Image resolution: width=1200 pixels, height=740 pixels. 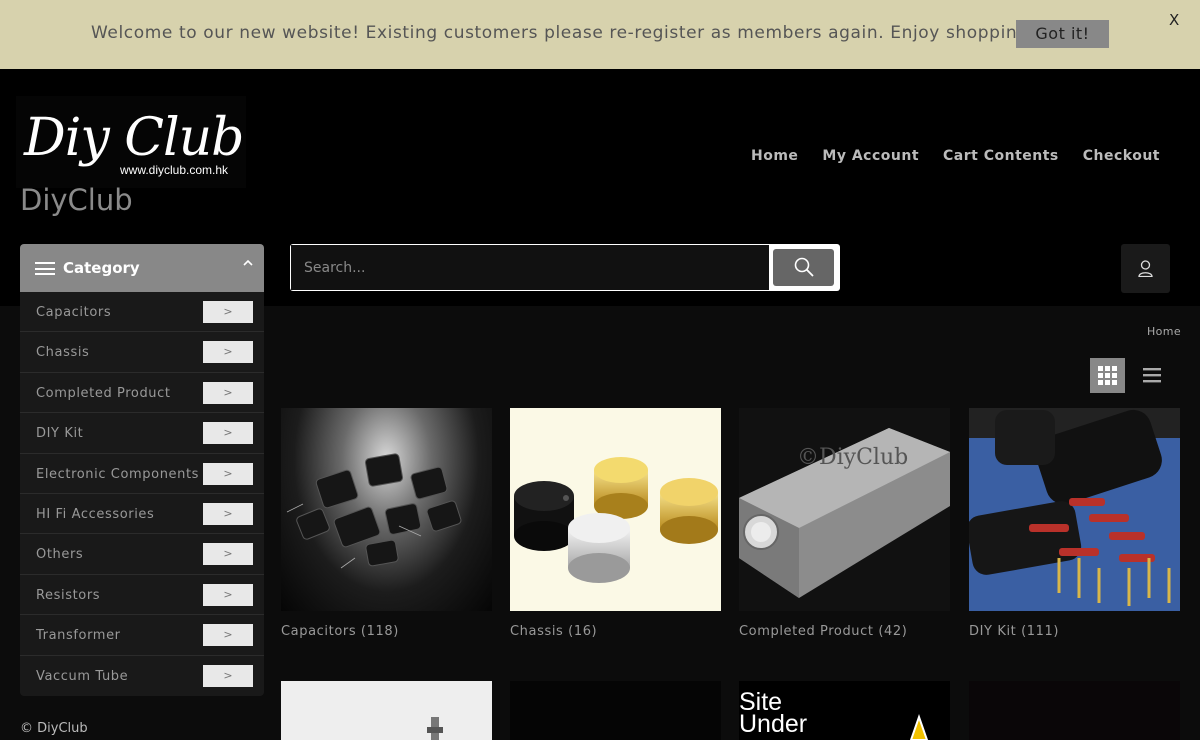 I want to click on list-view-button, so click(x=1152, y=375).